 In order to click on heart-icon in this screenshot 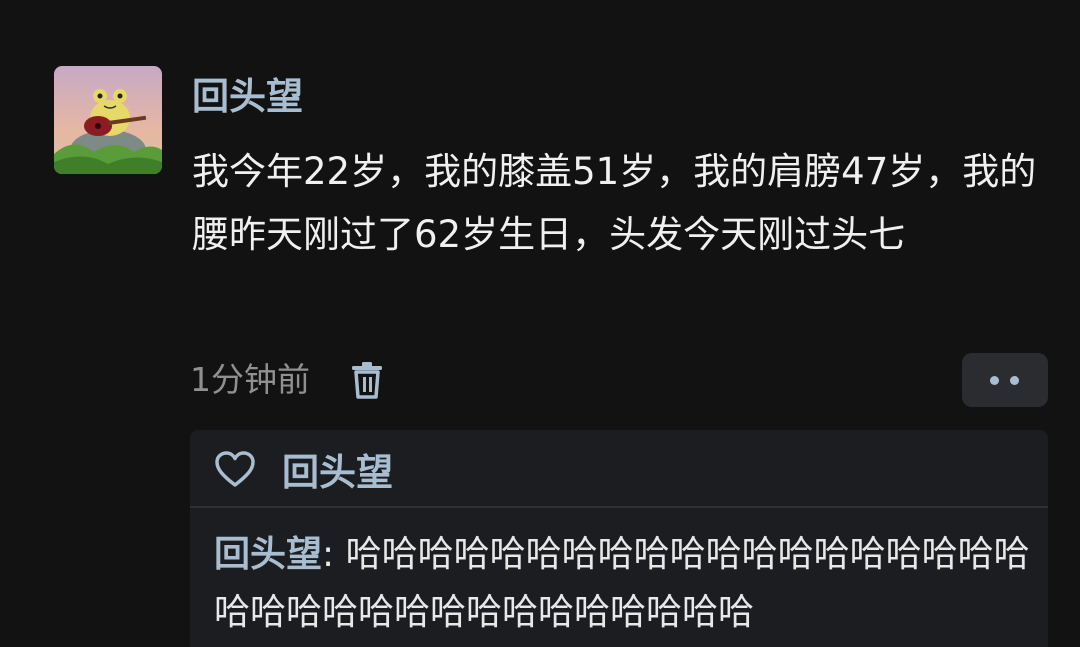, I will do `click(235, 469)`.